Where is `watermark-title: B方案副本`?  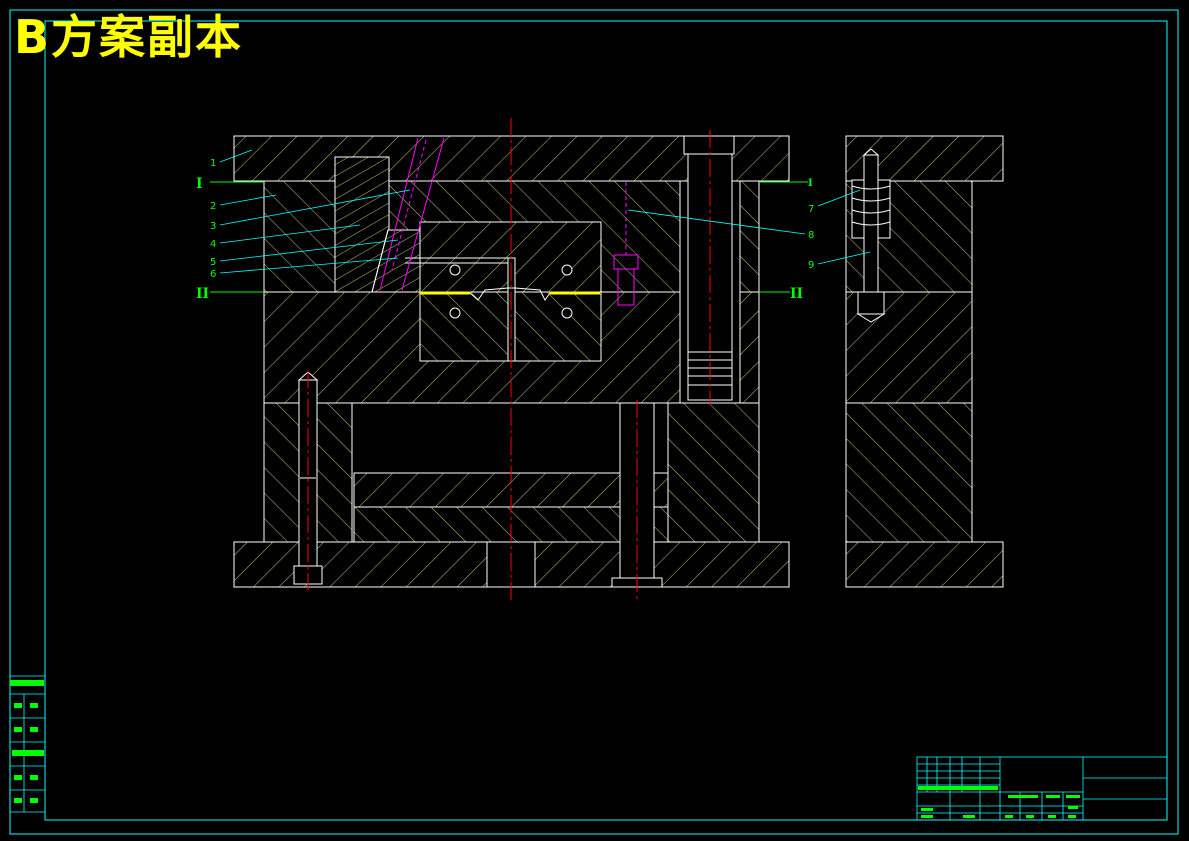 watermark-title: B方案副本 is located at coordinates (129, 37).